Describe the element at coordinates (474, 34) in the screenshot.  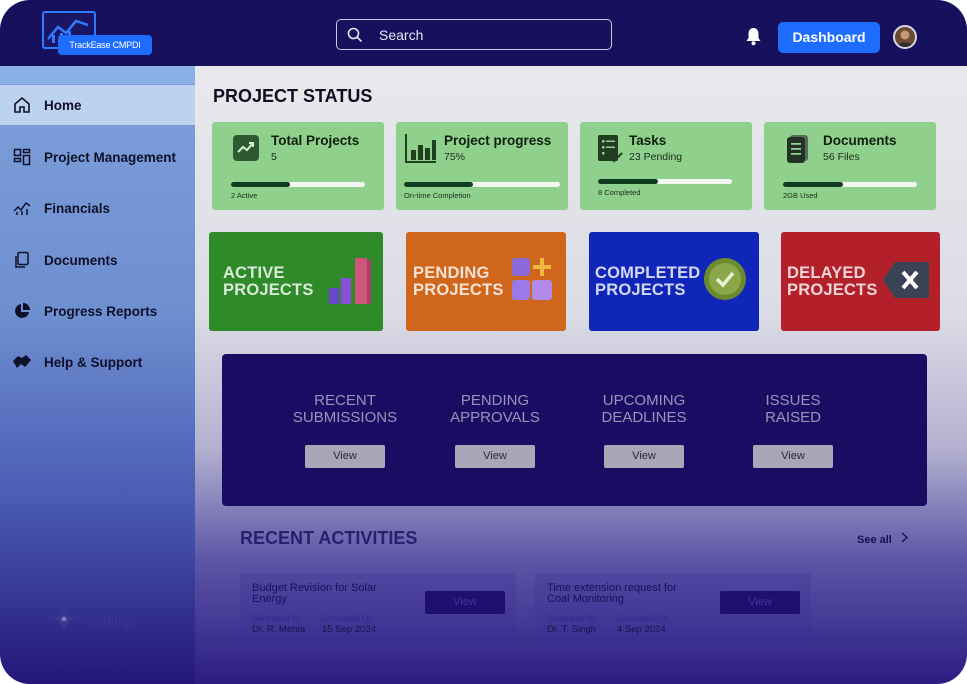
I see `search-input: Search` at that location.